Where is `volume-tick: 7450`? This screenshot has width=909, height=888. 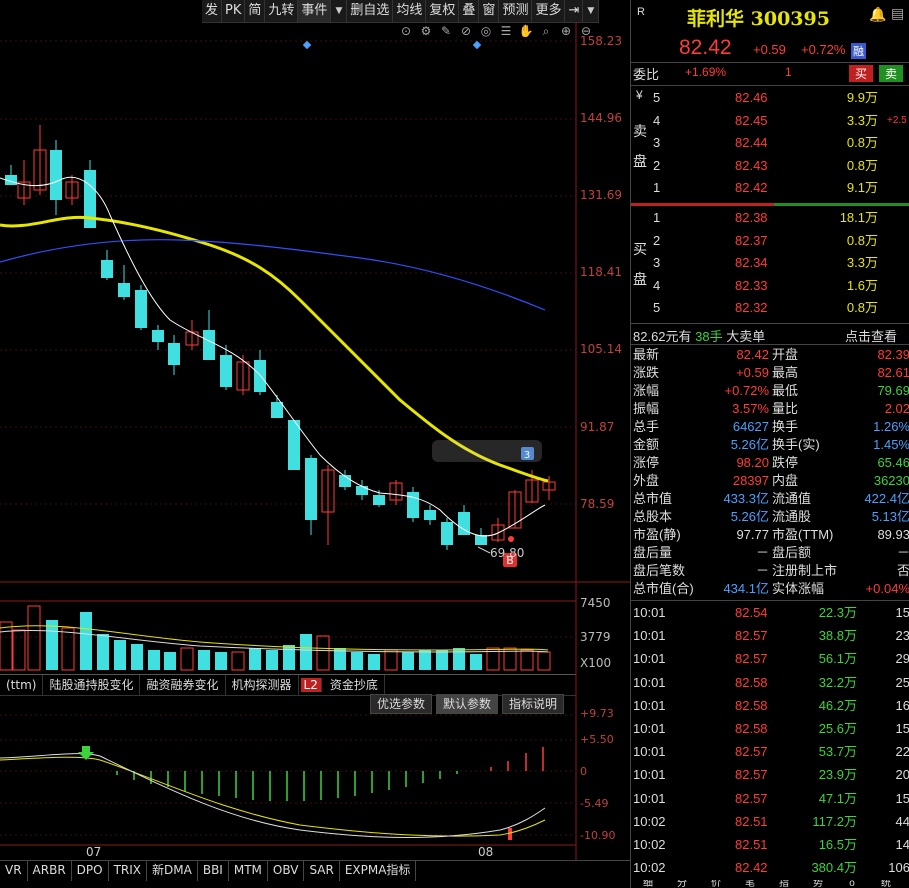
volume-tick: 7450 is located at coordinates (595, 603).